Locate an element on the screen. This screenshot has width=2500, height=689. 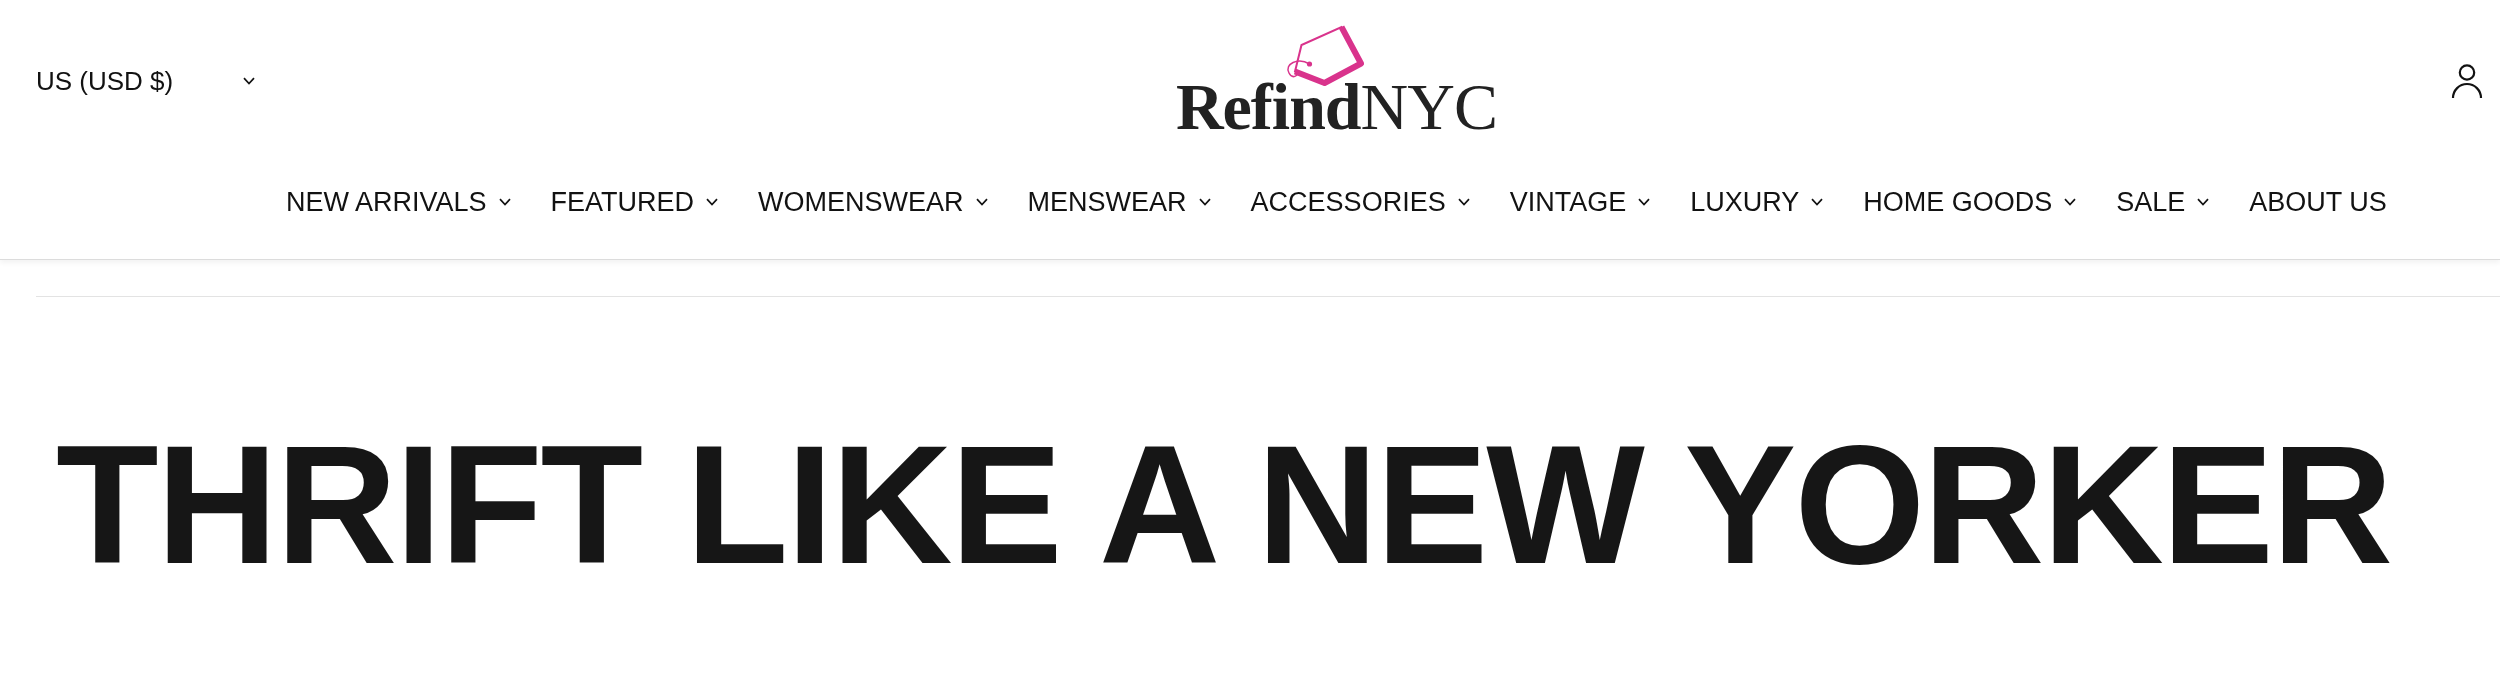
logo: RefindNYC is located at coordinates (1336, 82).